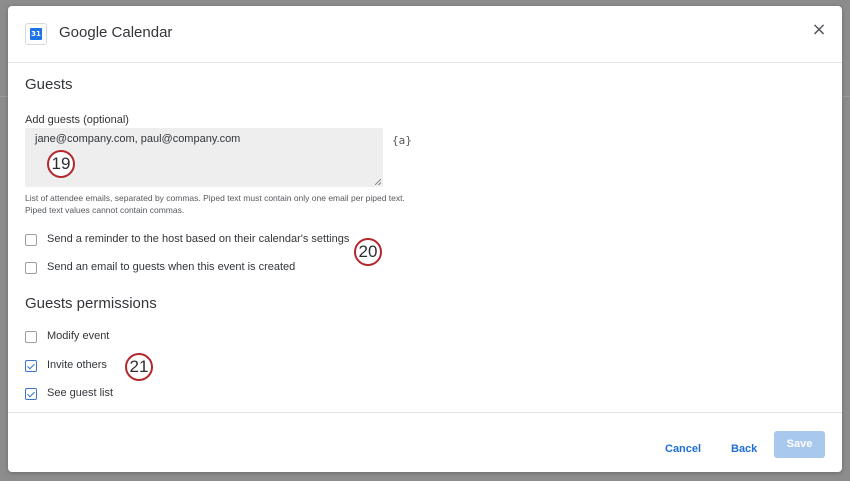 This screenshot has height=481, width=850. What do you see at coordinates (204, 157) in the screenshot?
I see `add-guests-textarea: jane@company.com, paul@company.com` at bounding box center [204, 157].